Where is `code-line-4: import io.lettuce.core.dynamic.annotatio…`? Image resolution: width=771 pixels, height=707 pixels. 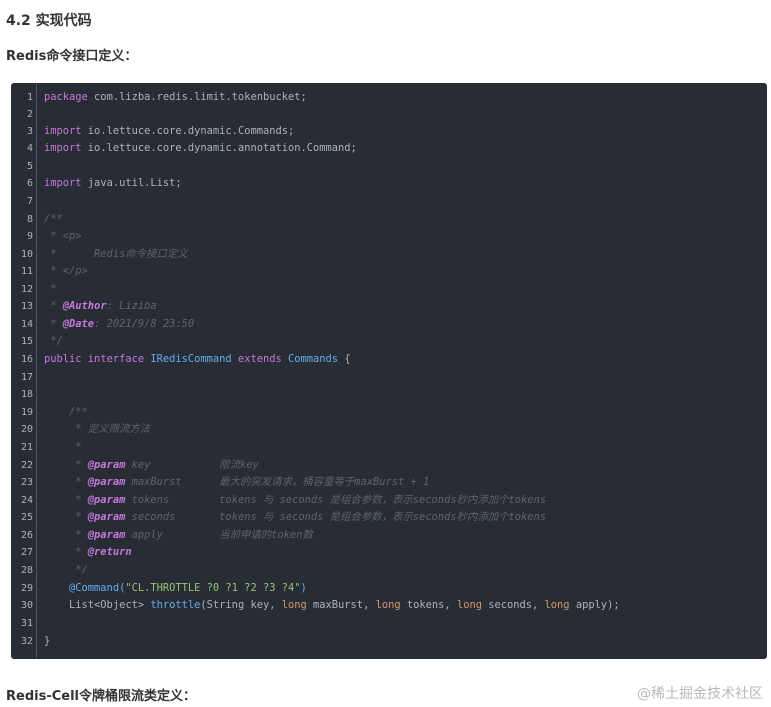
code-line-4: import io.lettuce.core.dynamic.annotatio… is located at coordinates (200, 148).